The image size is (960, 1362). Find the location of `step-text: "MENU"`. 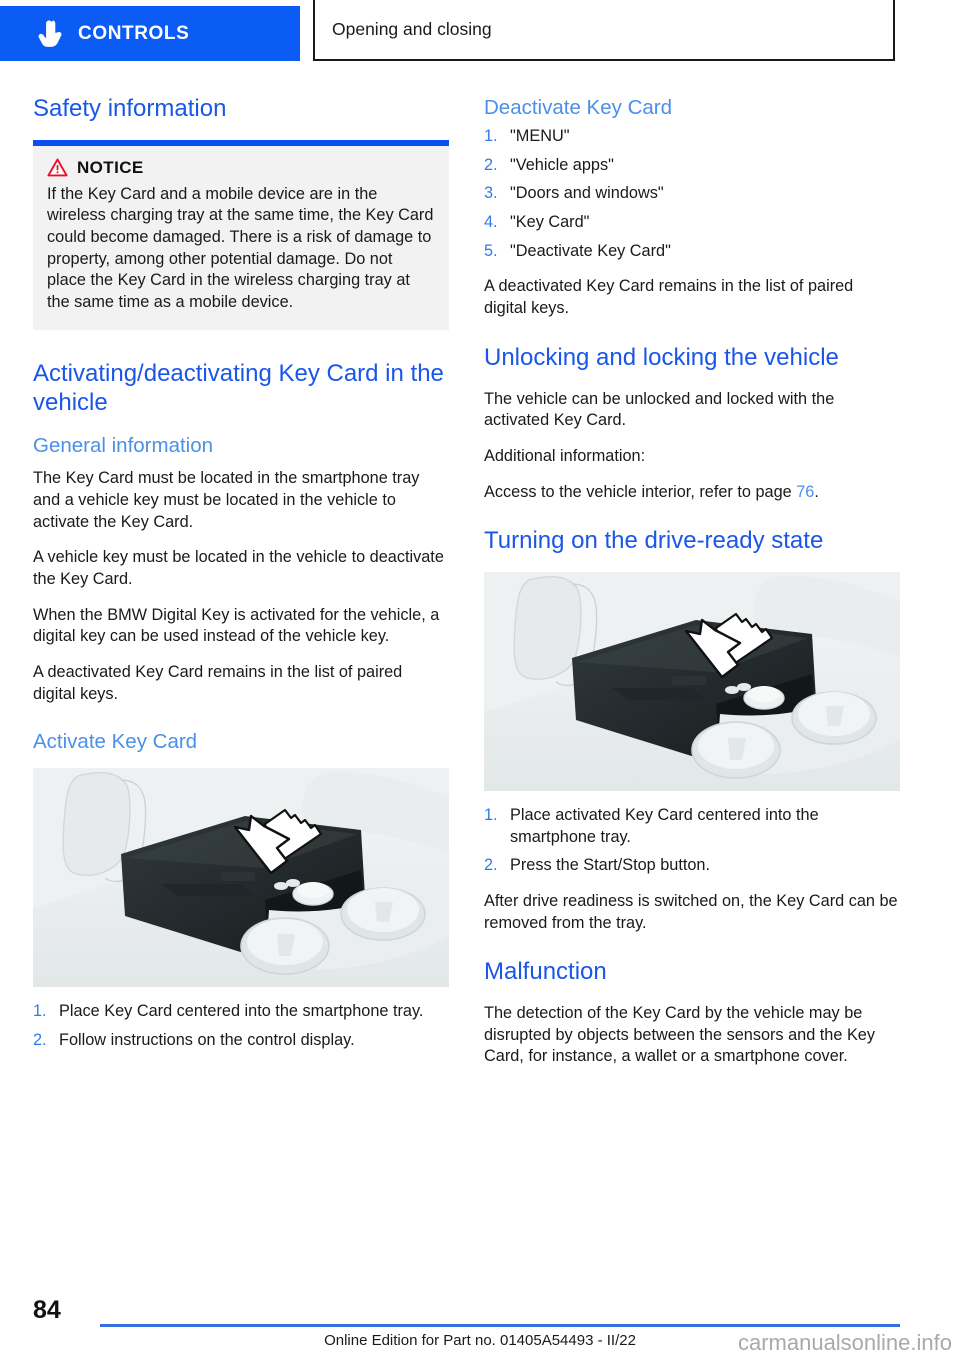

step-text: "MENU" is located at coordinates (540, 136).